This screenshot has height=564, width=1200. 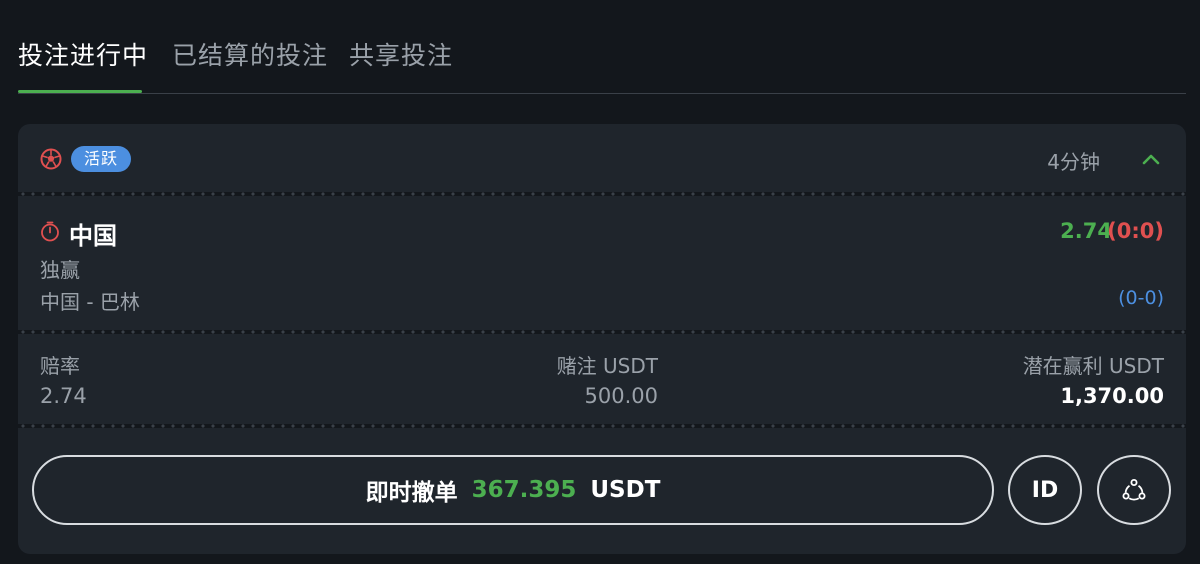 I want to click on market-name: 独赢, so click(x=60, y=270).